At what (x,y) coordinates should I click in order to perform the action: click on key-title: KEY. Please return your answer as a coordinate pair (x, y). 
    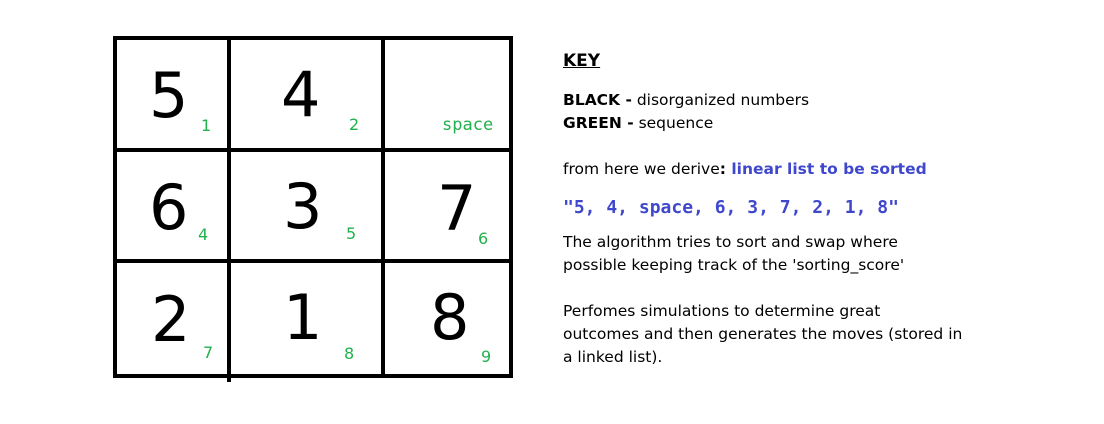
    Looking at the image, I should click on (582, 61).